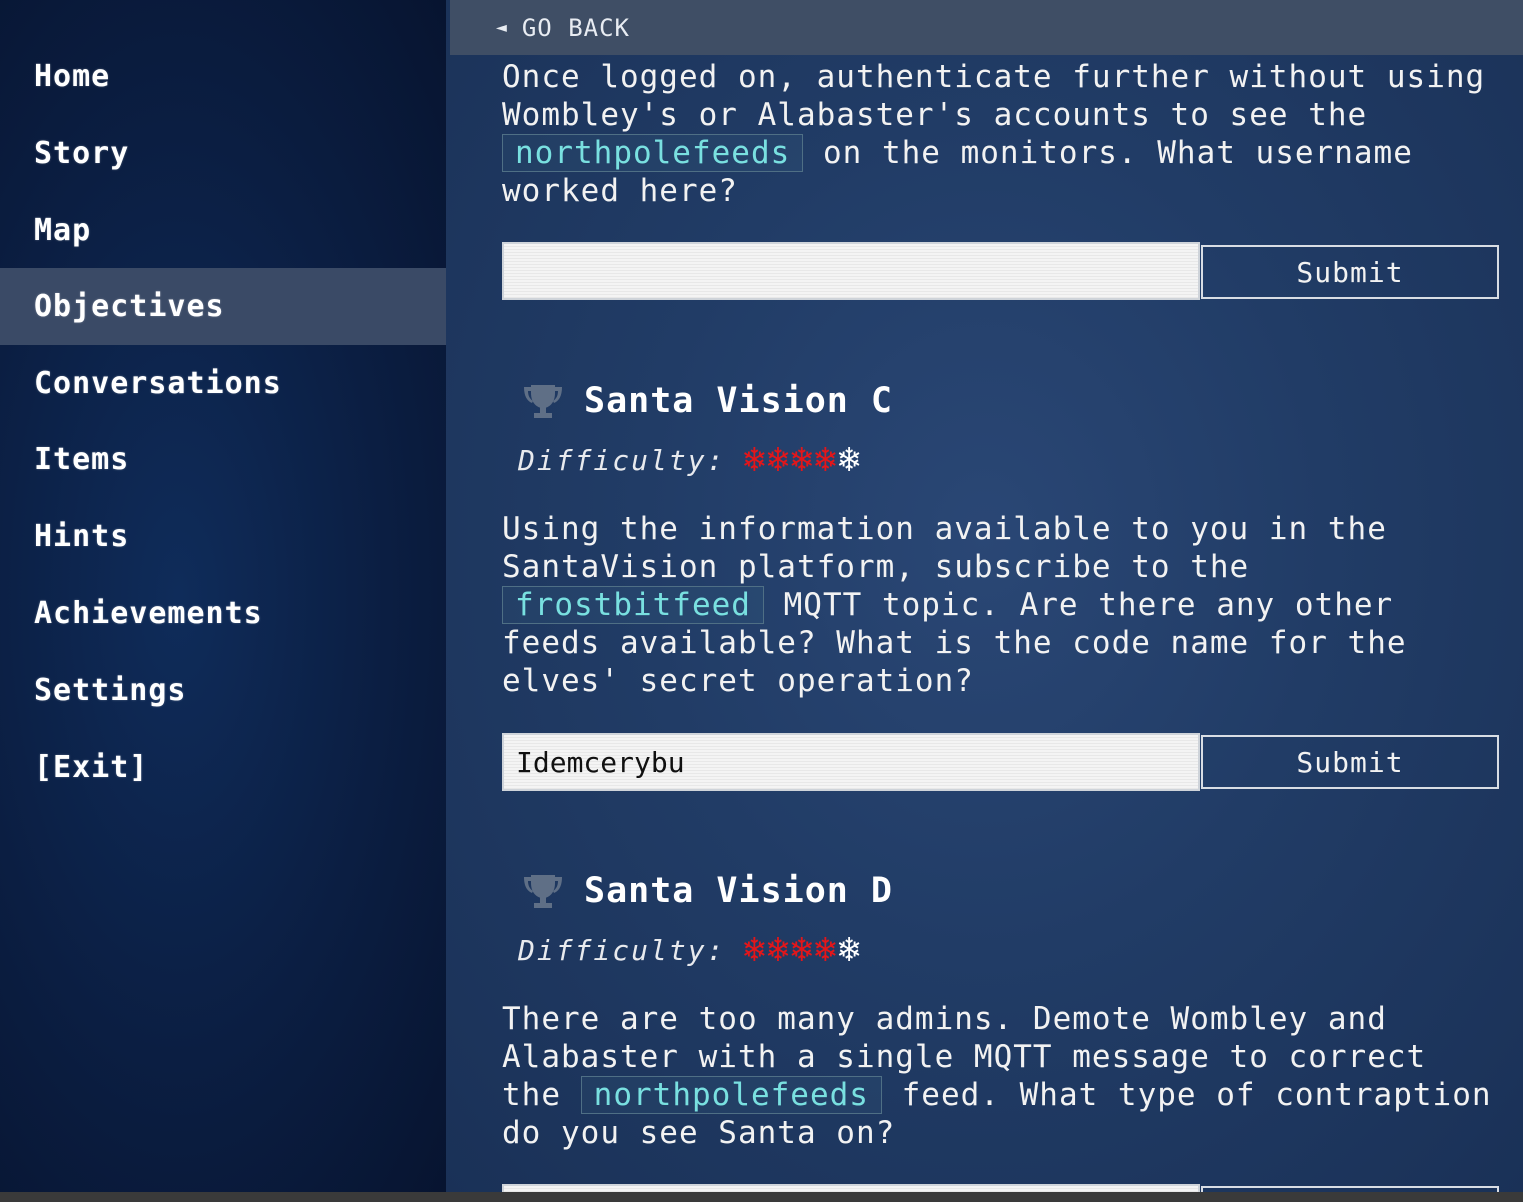 The width and height of the screenshot is (1523, 1202). What do you see at coordinates (129, 306) in the screenshot?
I see `sidebar-item-label: Objectives` at bounding box center [129, 306].